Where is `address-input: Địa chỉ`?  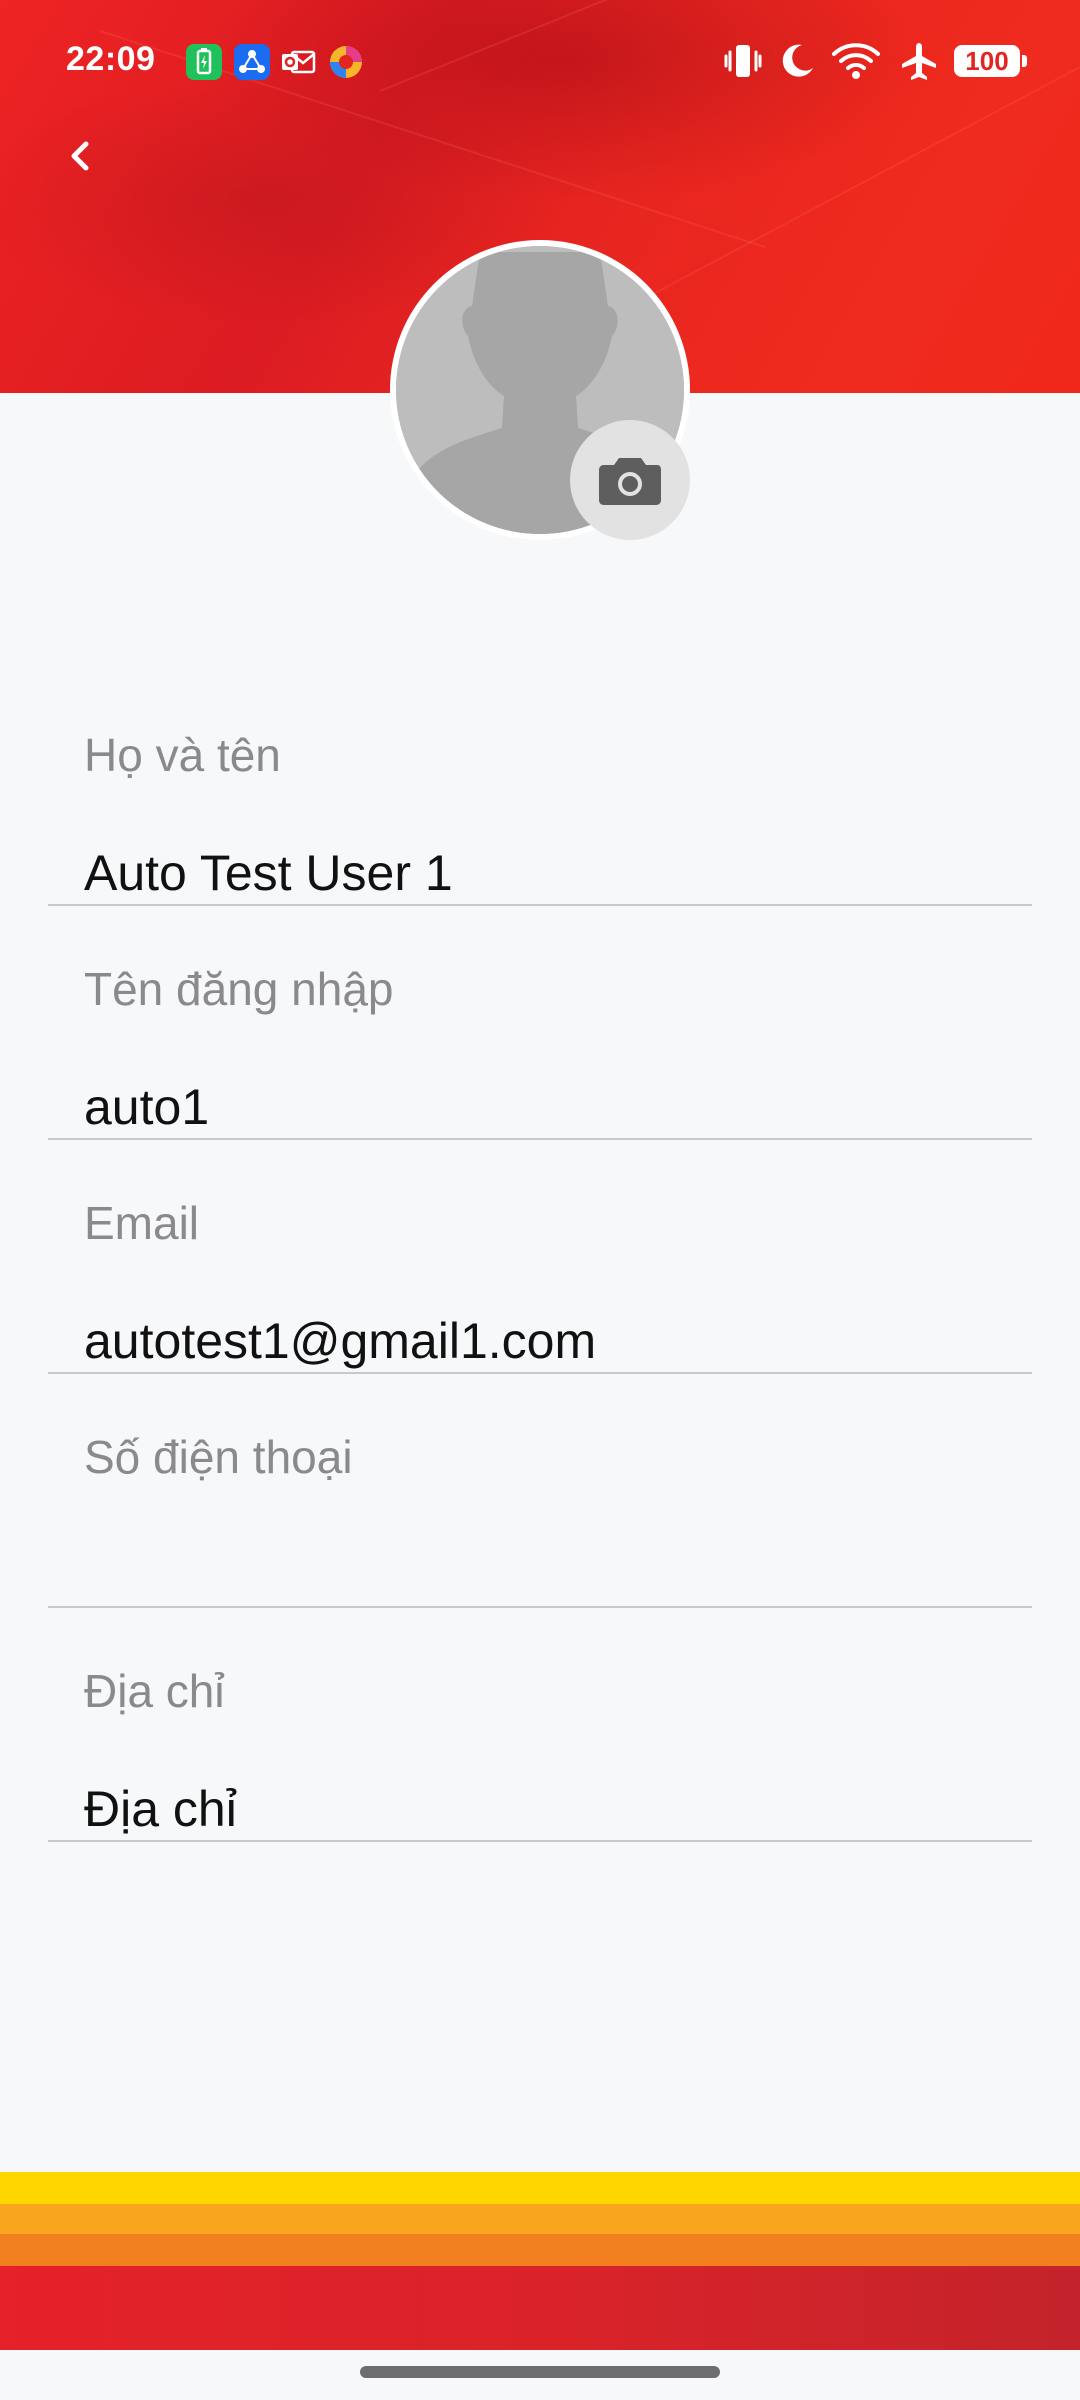 address-input: Địa chỉ is located at coordinates (160, 1809).